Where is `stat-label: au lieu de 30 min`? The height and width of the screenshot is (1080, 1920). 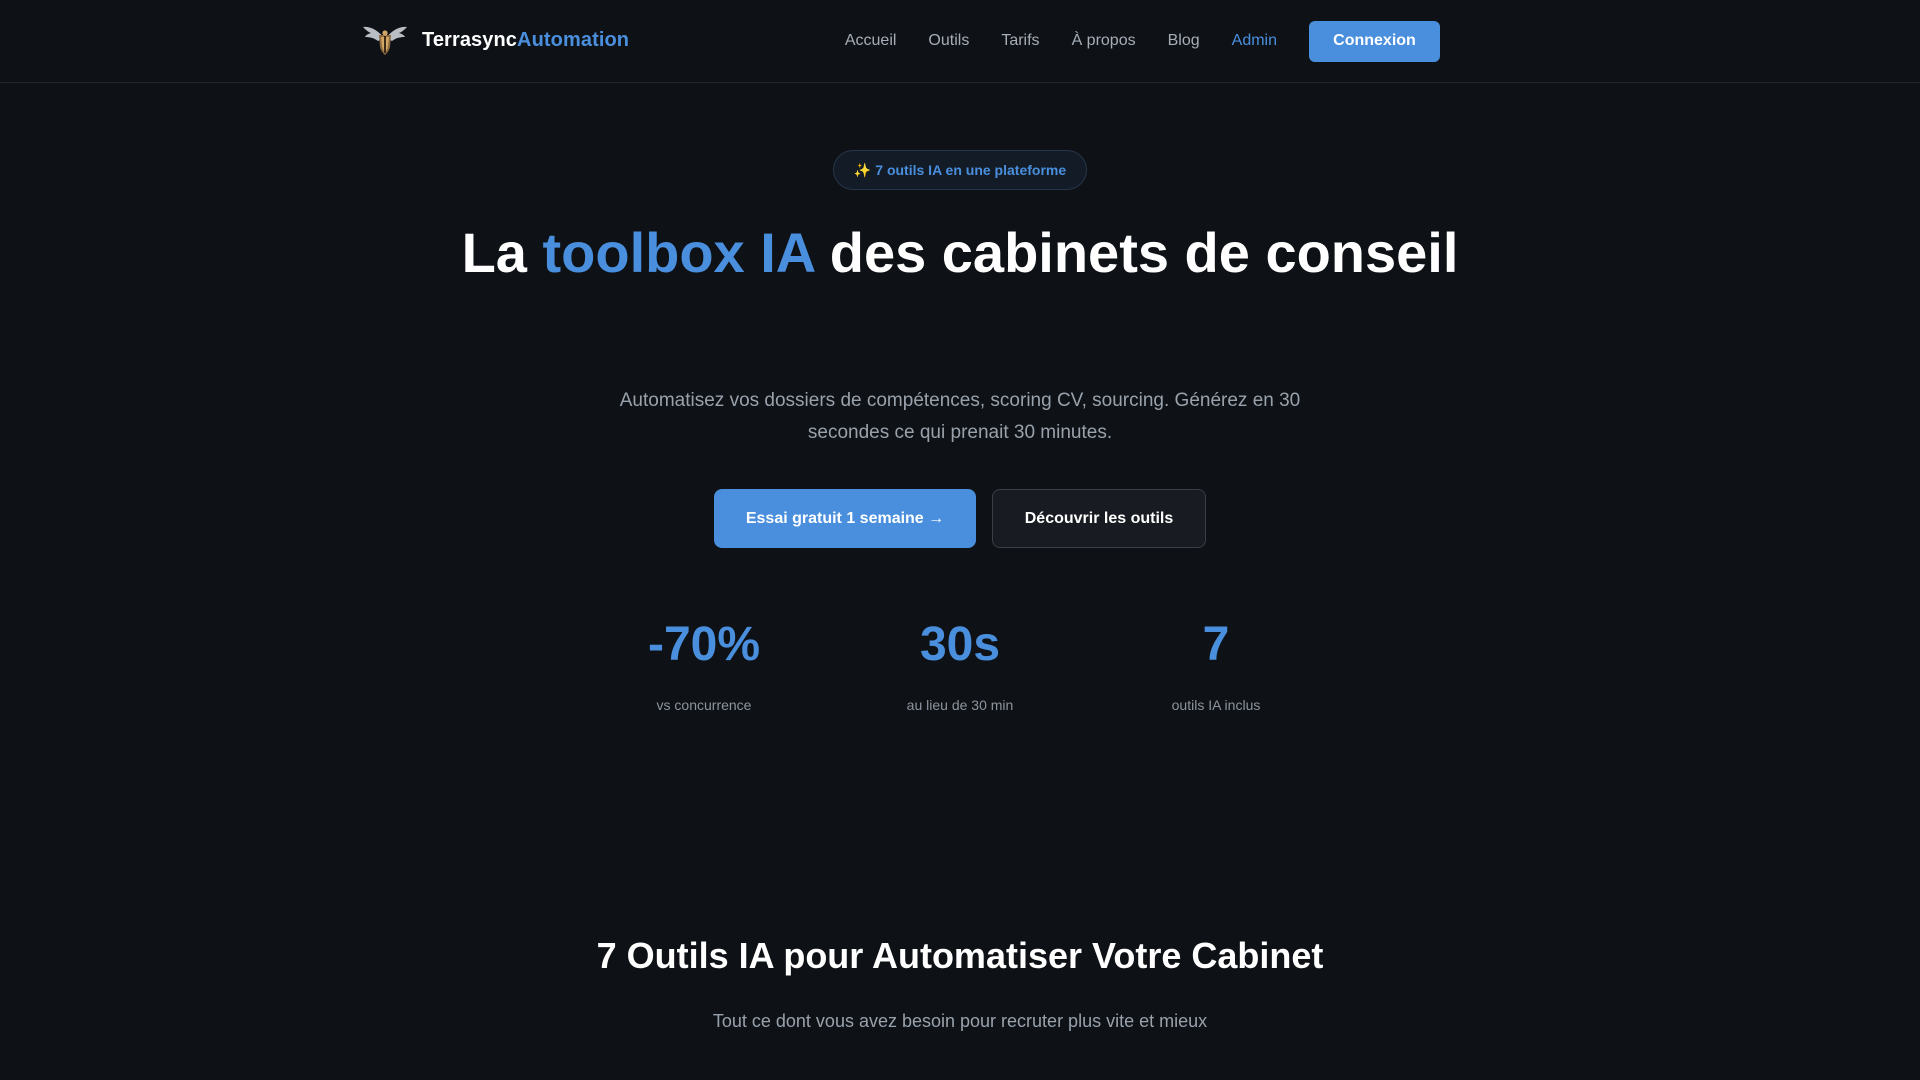
stat-label: au lieu de 30 min is located at coordinates (960, 705).